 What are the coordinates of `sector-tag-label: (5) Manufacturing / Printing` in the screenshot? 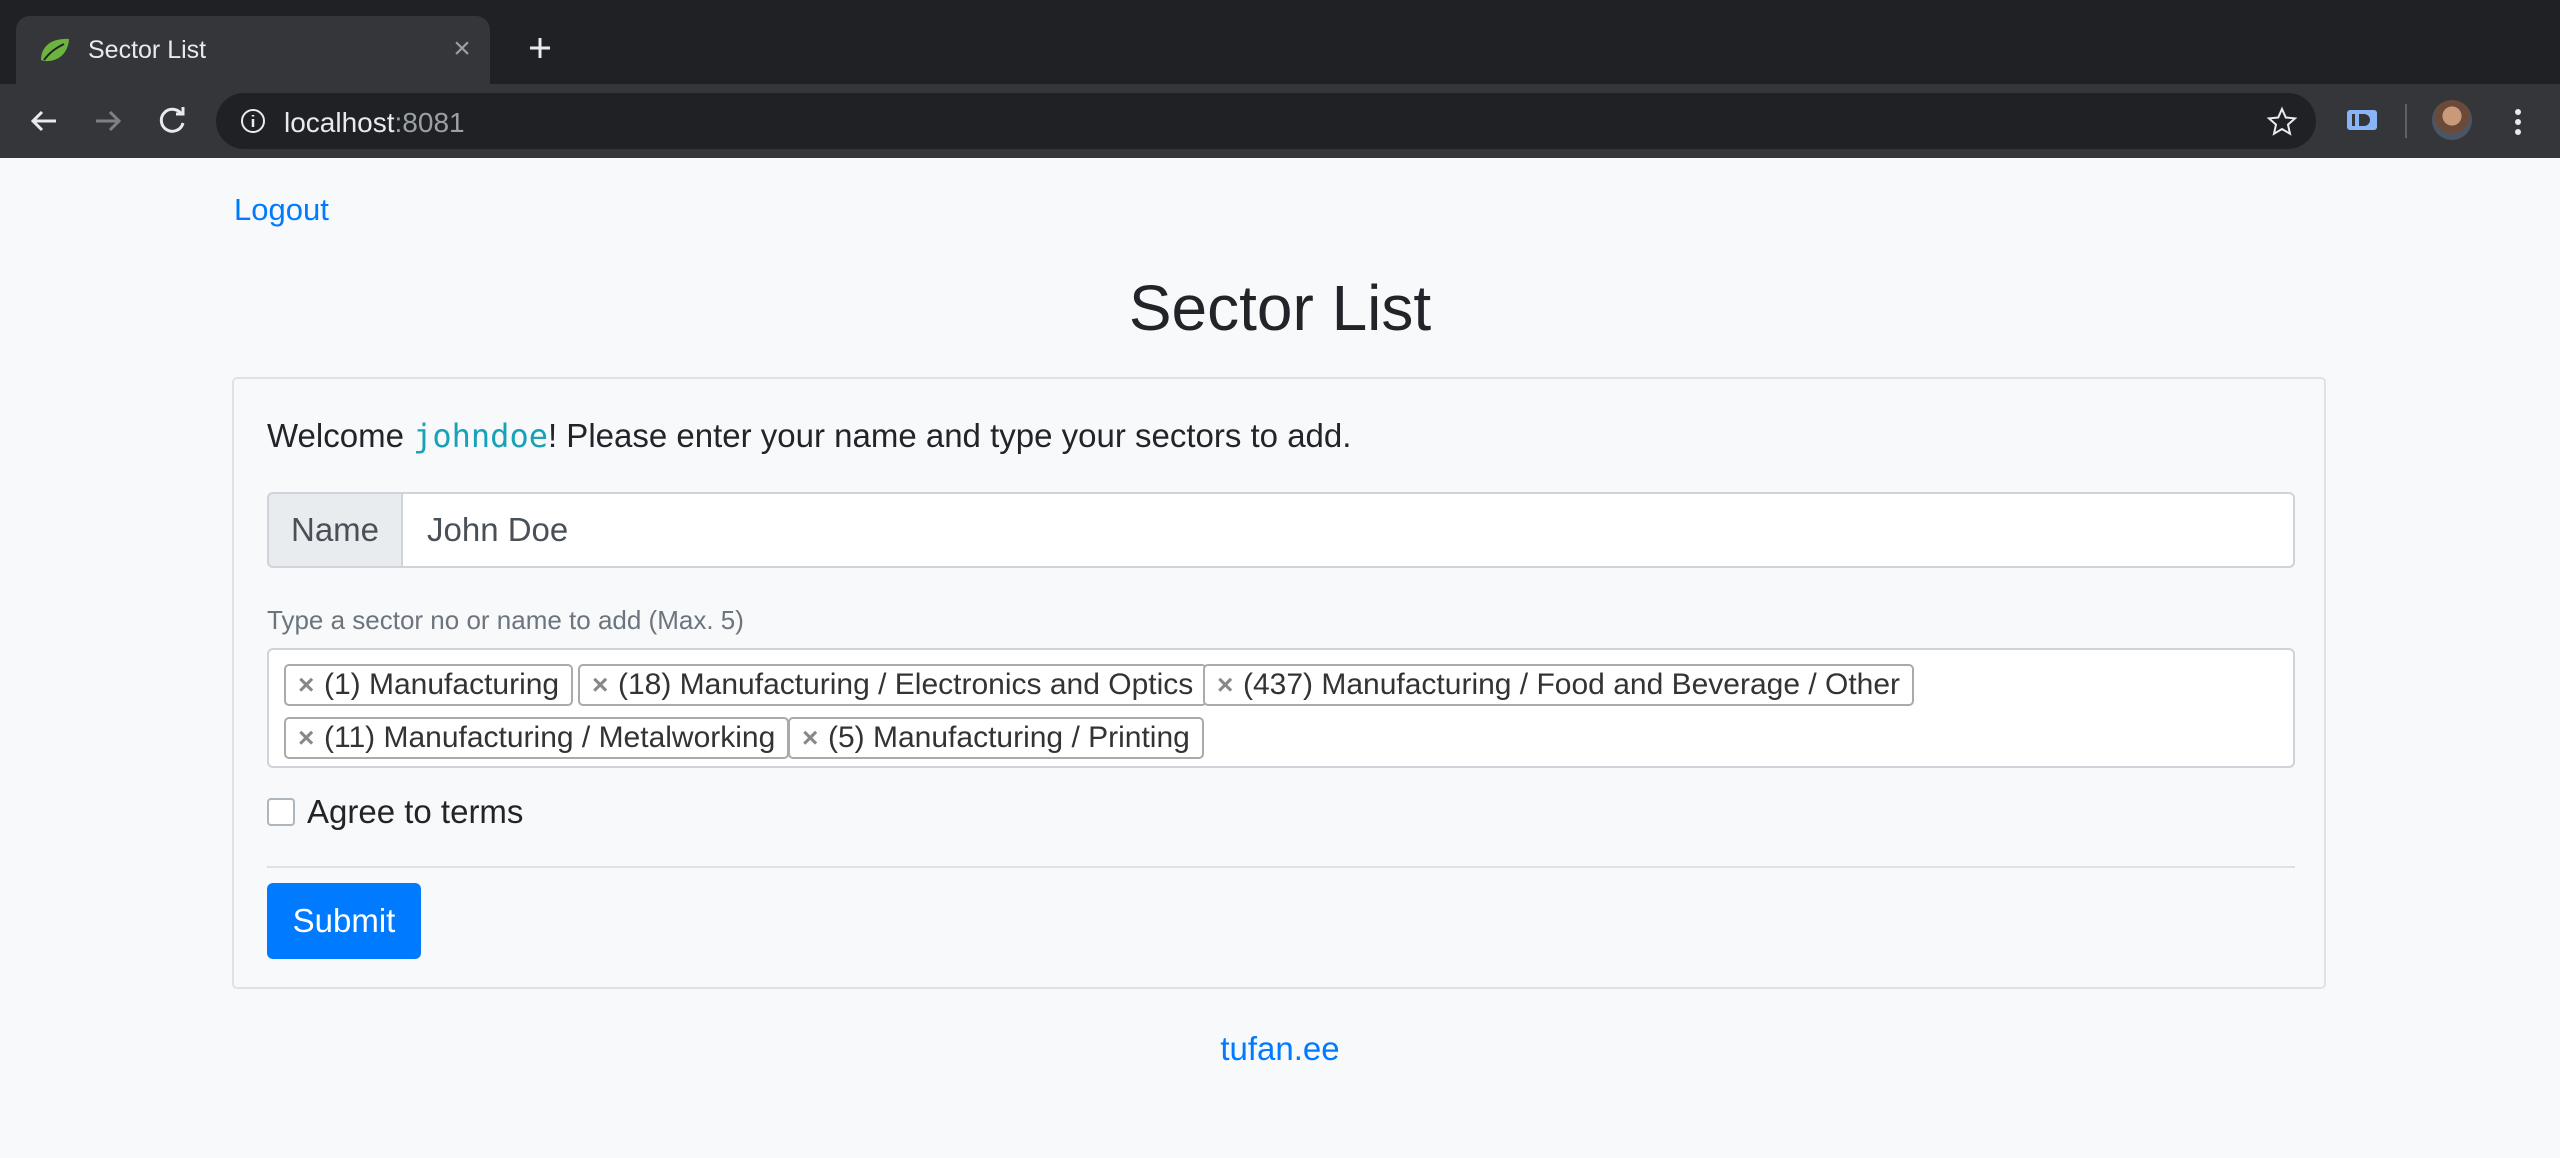 It's located at (1009, 737).